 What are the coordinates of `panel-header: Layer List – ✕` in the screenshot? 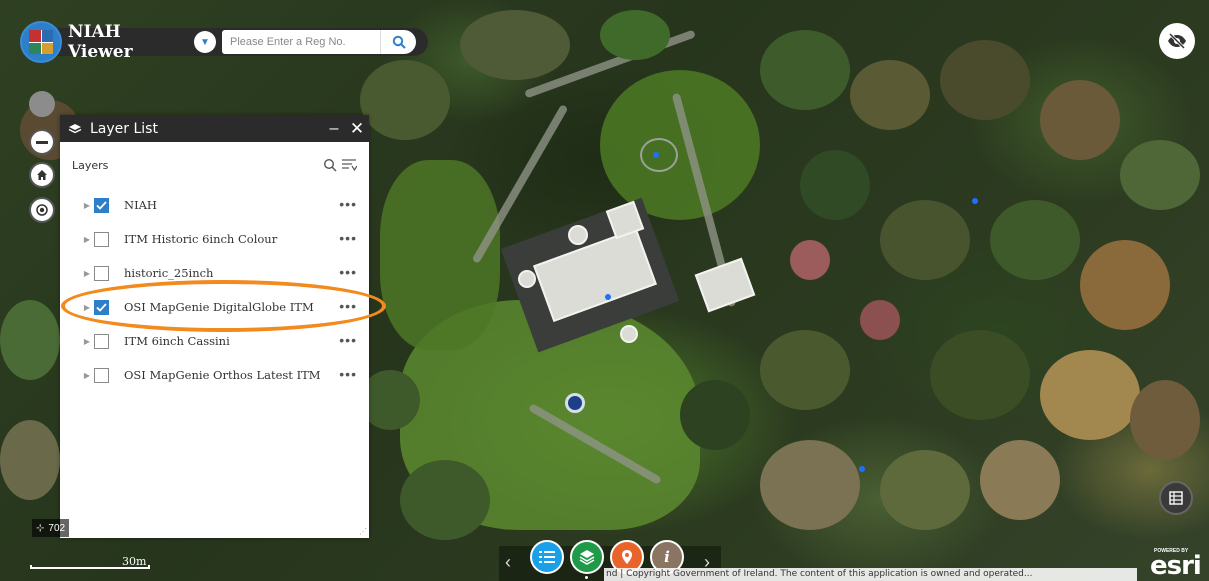 It's located at (214, 128).